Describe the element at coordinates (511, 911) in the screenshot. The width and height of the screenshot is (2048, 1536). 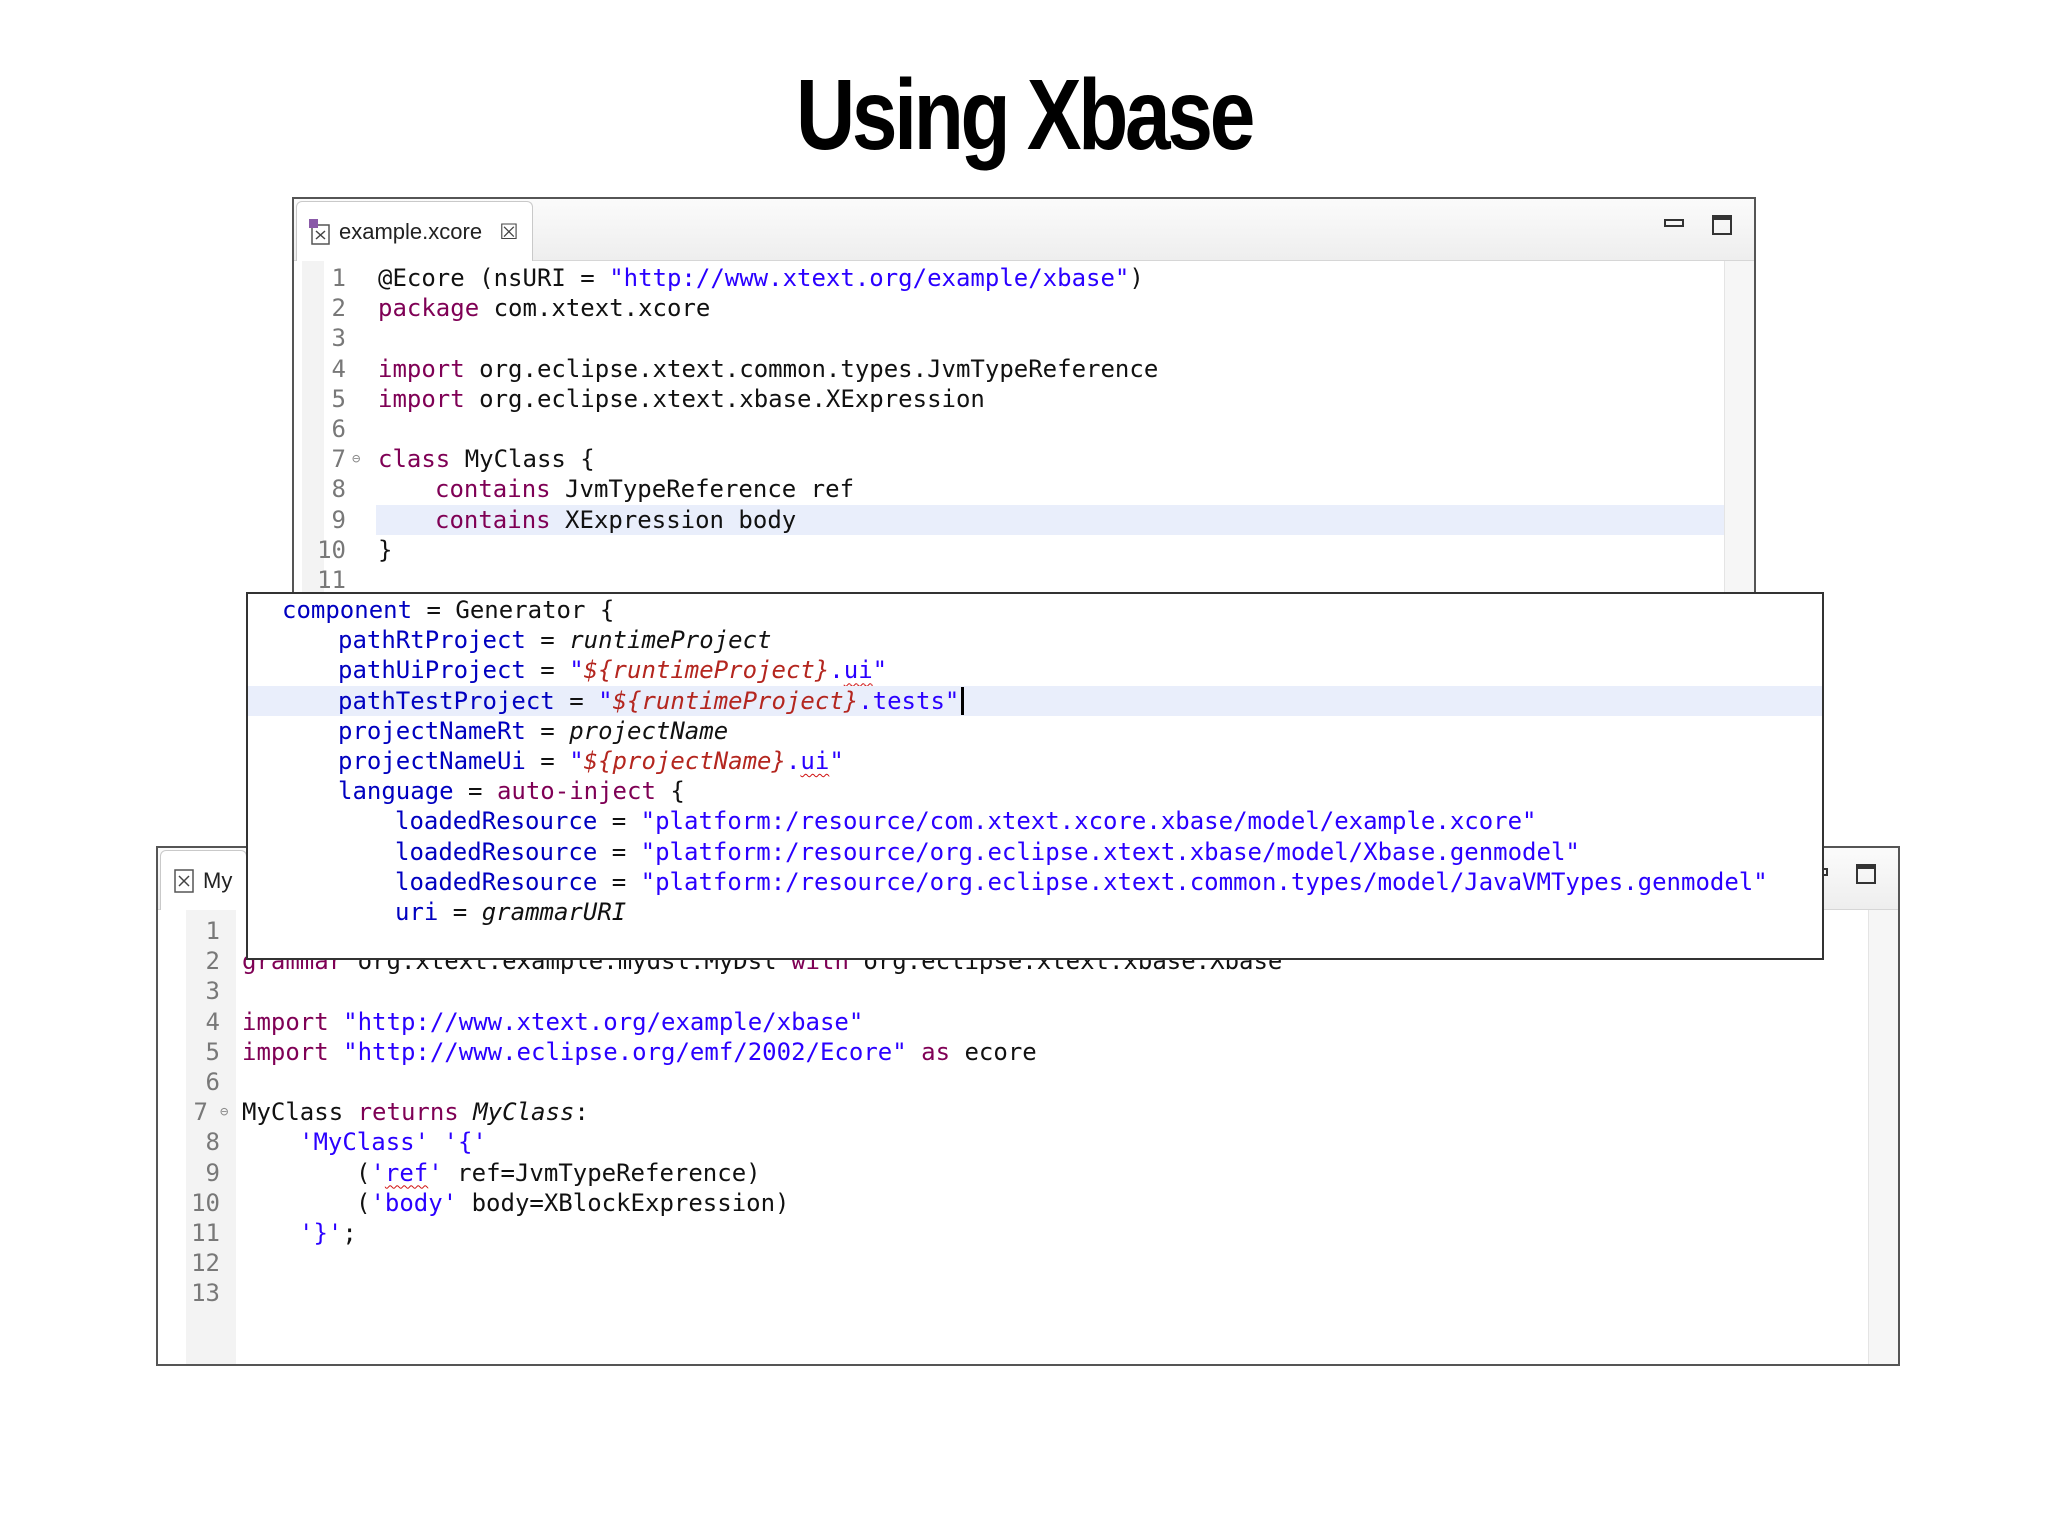
I see `code-line: uri = grammarURI` at that location.